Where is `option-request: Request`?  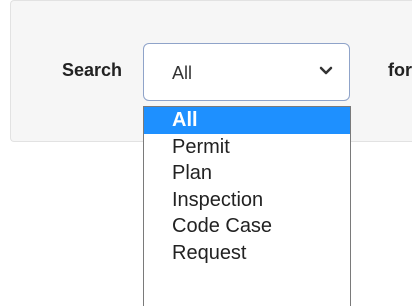 option-request: Request is located at coordinates (247, 253).